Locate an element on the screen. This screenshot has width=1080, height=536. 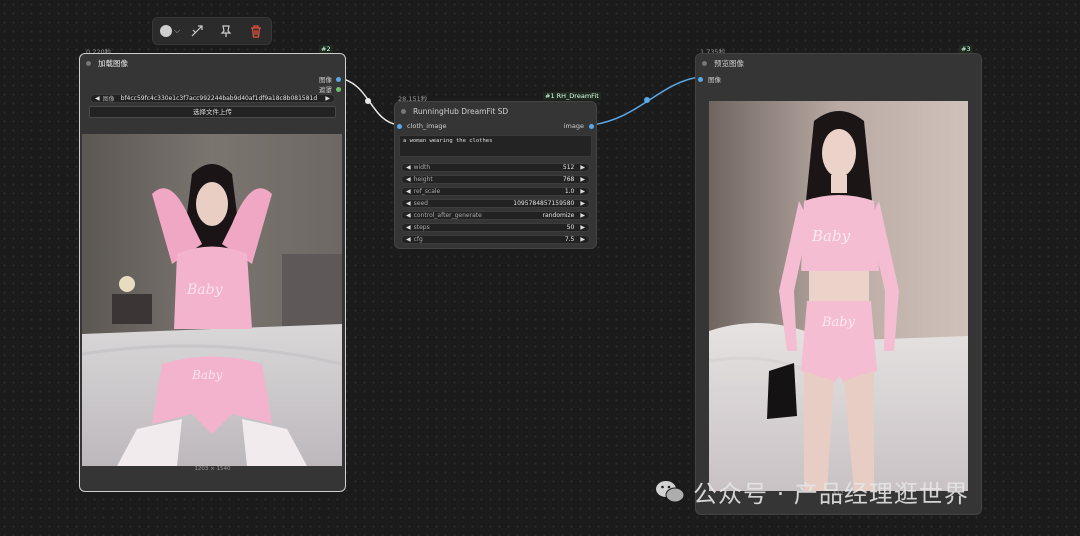
widget-value: 768 is located at coordinates (568, 179).